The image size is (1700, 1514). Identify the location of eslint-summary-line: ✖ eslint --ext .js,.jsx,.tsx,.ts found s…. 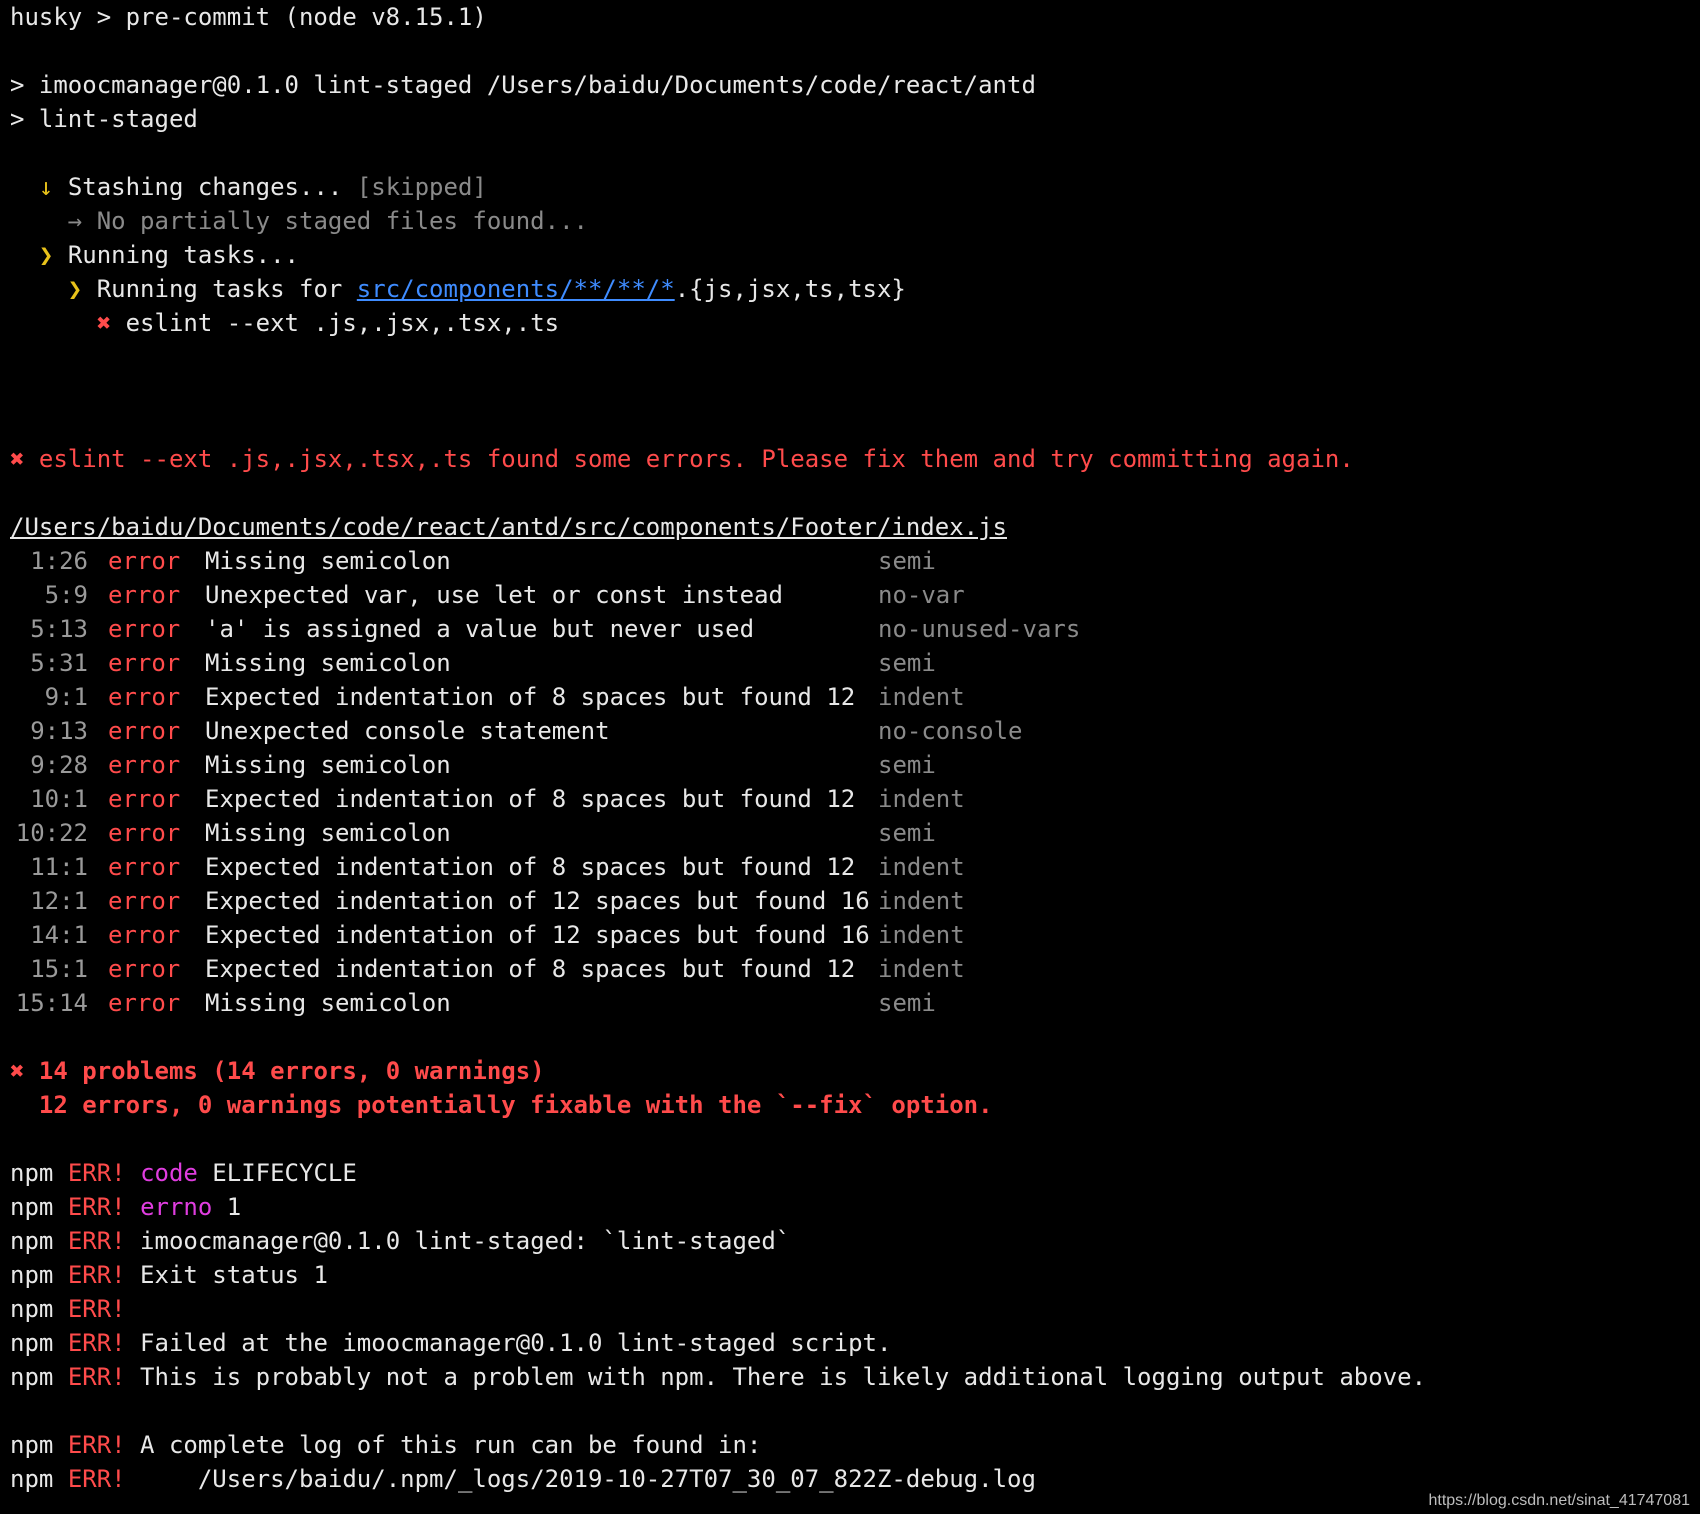
(850, 459).